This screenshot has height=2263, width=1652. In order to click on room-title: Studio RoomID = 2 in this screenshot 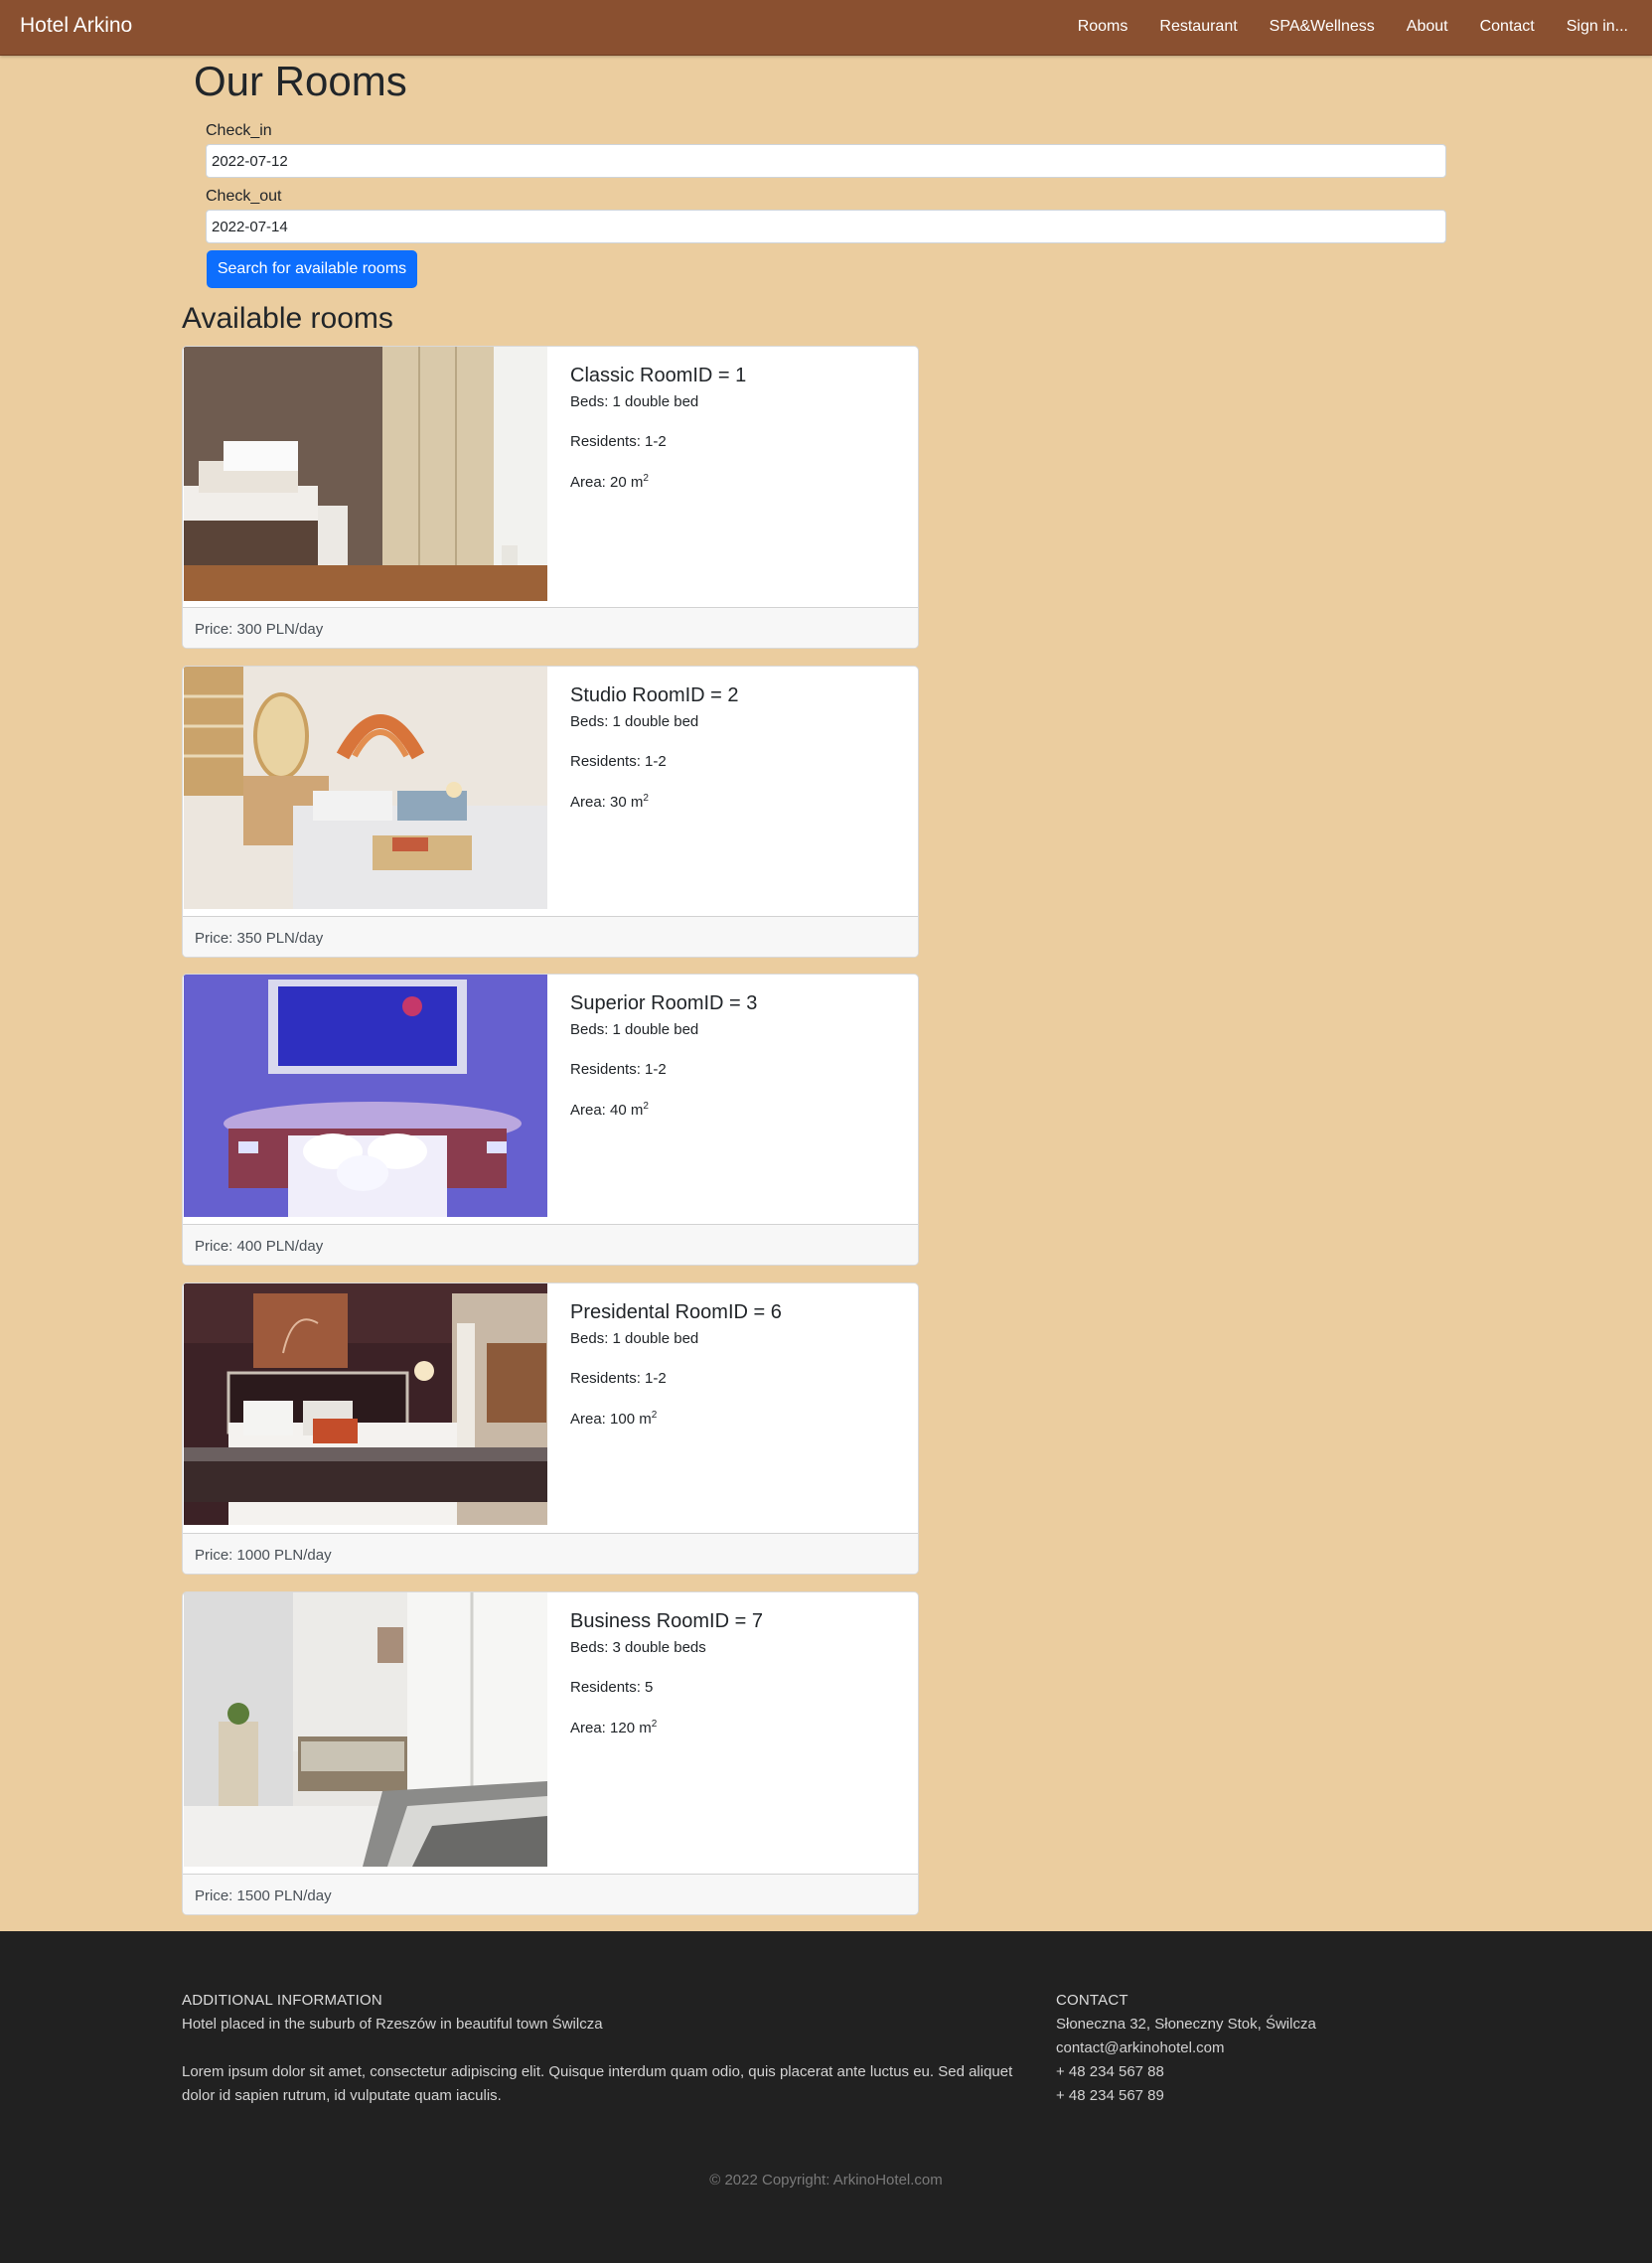, I will do `click(654, 695)`.